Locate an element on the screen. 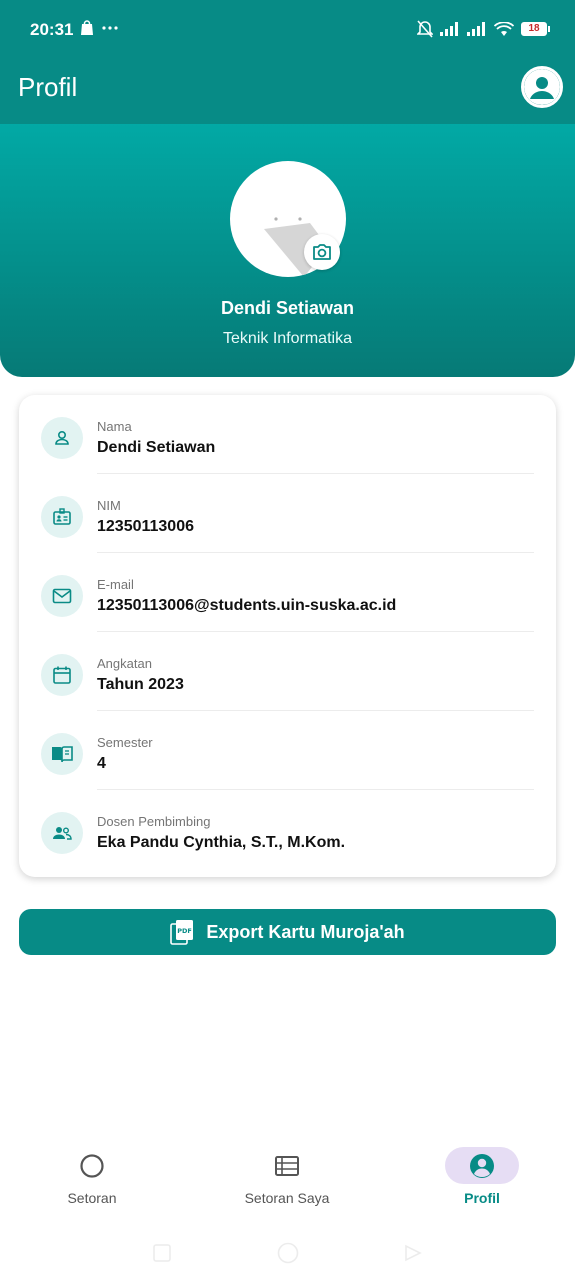 This screenshot has width=575, height=1280. list-icon is located at coordinates (287, 1165).